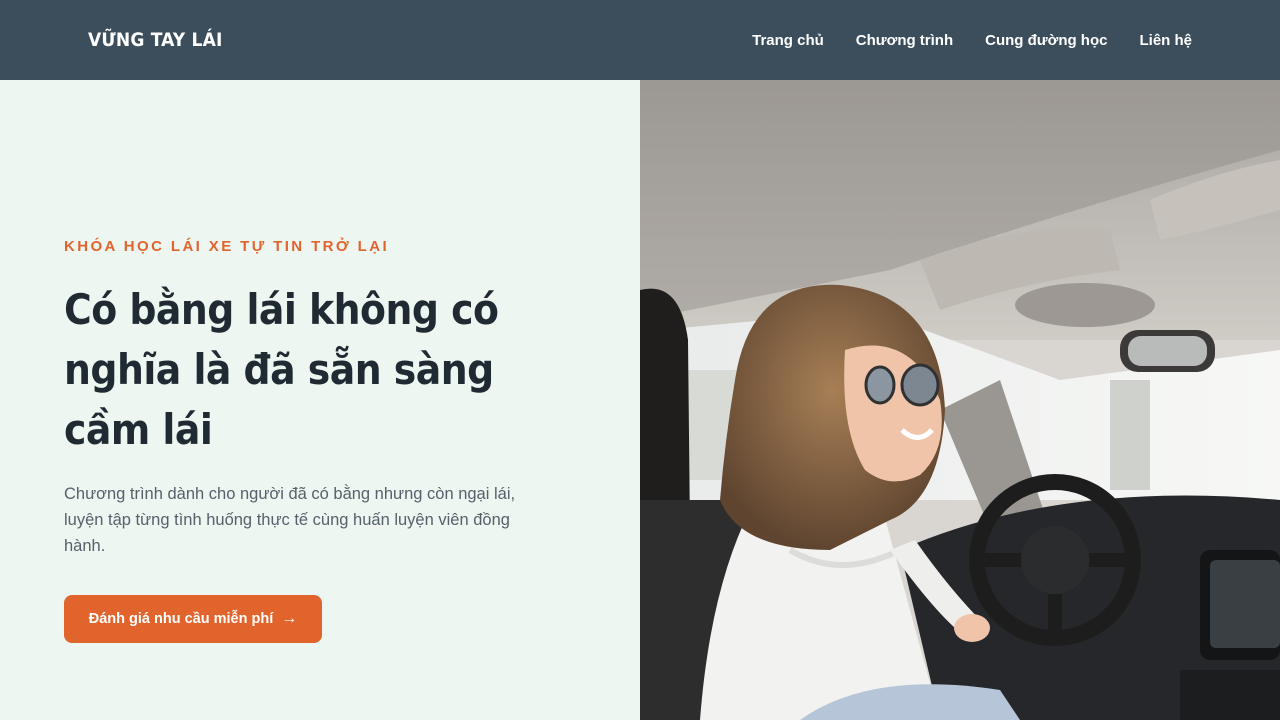 The width and height of the screenshot is (1280, 720). Describe the element at coordinates (181, 619) in the screenshot. I see `cta-label: Đánh giá nhu cầu miễn phí` at that location.